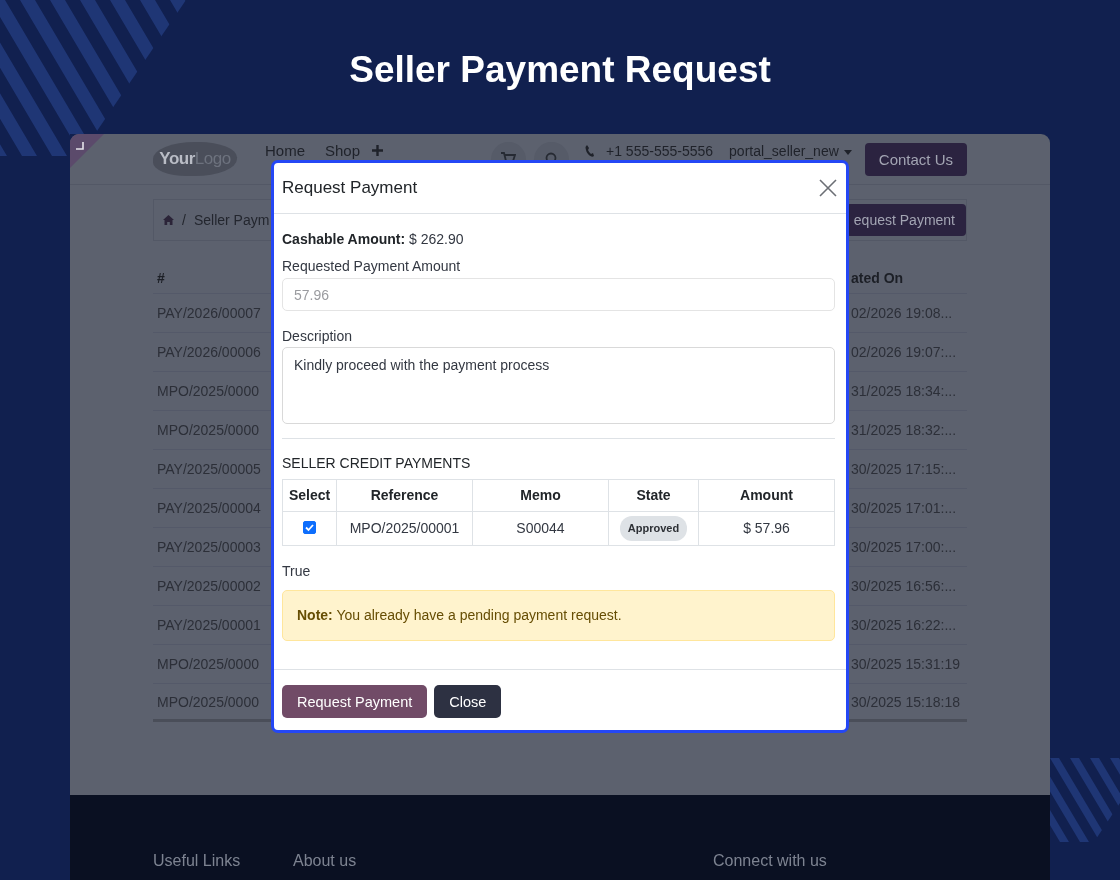 This screenshot has height=880, width=1120. Describe the element at coordinates (589, 151) in the screenshot. I see `phone-icon` at that location.